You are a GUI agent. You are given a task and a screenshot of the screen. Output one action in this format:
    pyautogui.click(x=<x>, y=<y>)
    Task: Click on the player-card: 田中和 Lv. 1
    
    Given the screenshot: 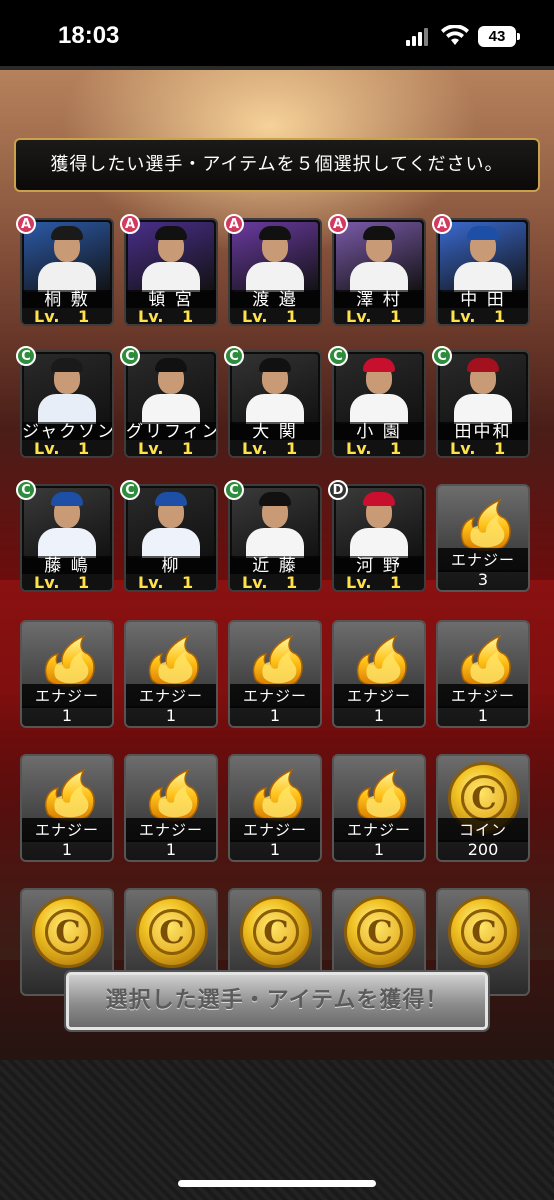 What is the action you would take?
    pyautogui.click(x=483, y=404)
    